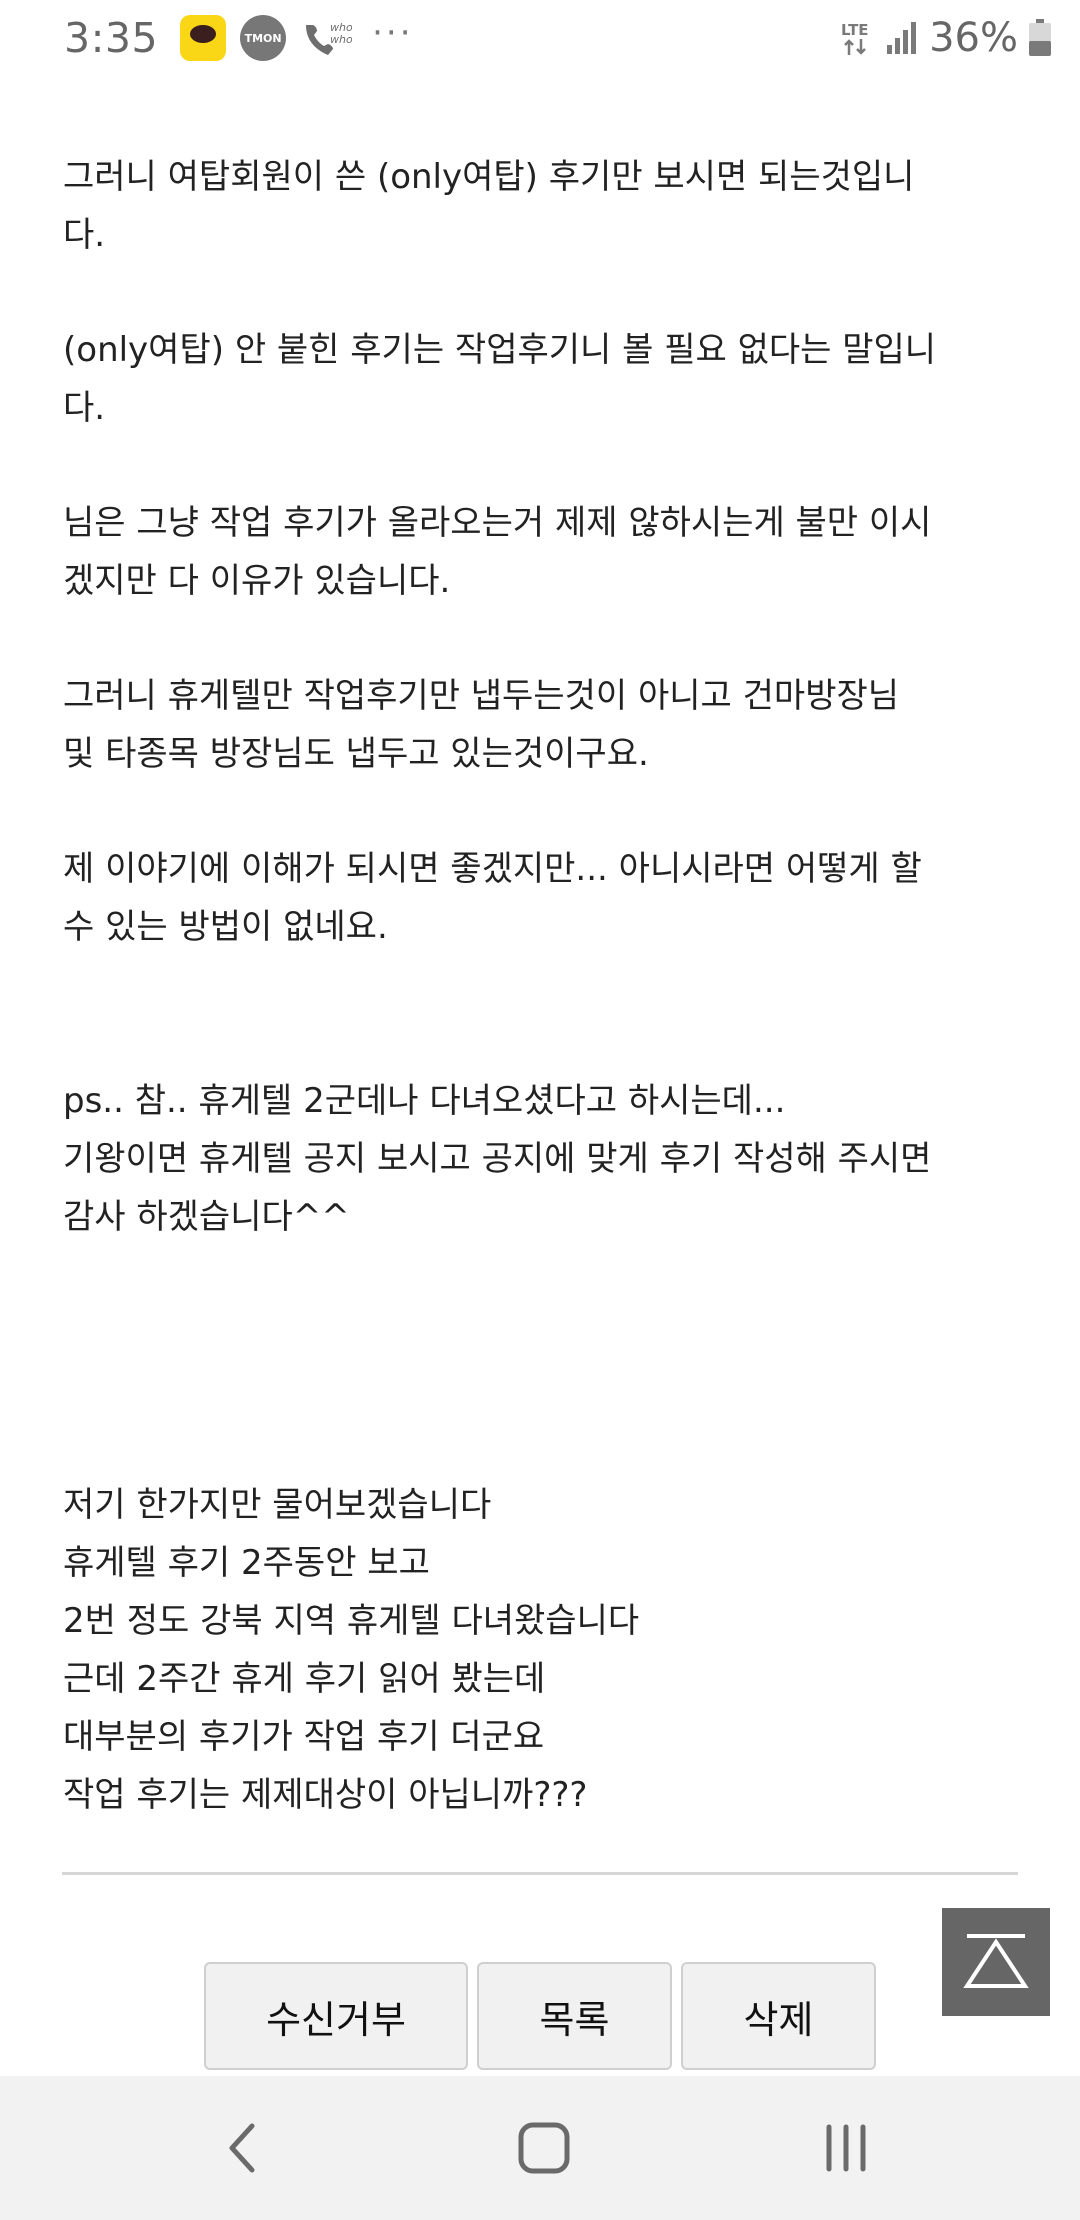 Image resolution: width=1080 pixels, height=2220 pixels. I want to click on list-button: 목록, so click(574, 2016).